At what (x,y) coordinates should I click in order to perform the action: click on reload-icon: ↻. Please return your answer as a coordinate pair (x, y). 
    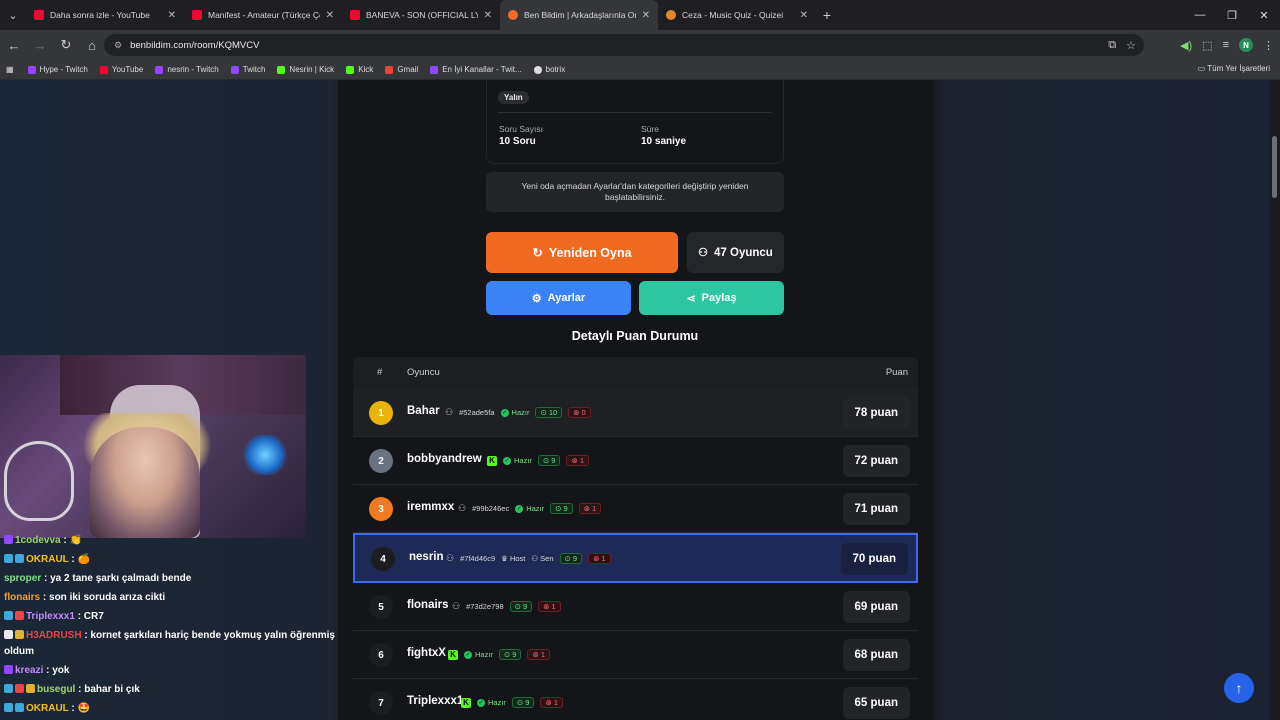
    Looking at the image, I should click on (66, 45).